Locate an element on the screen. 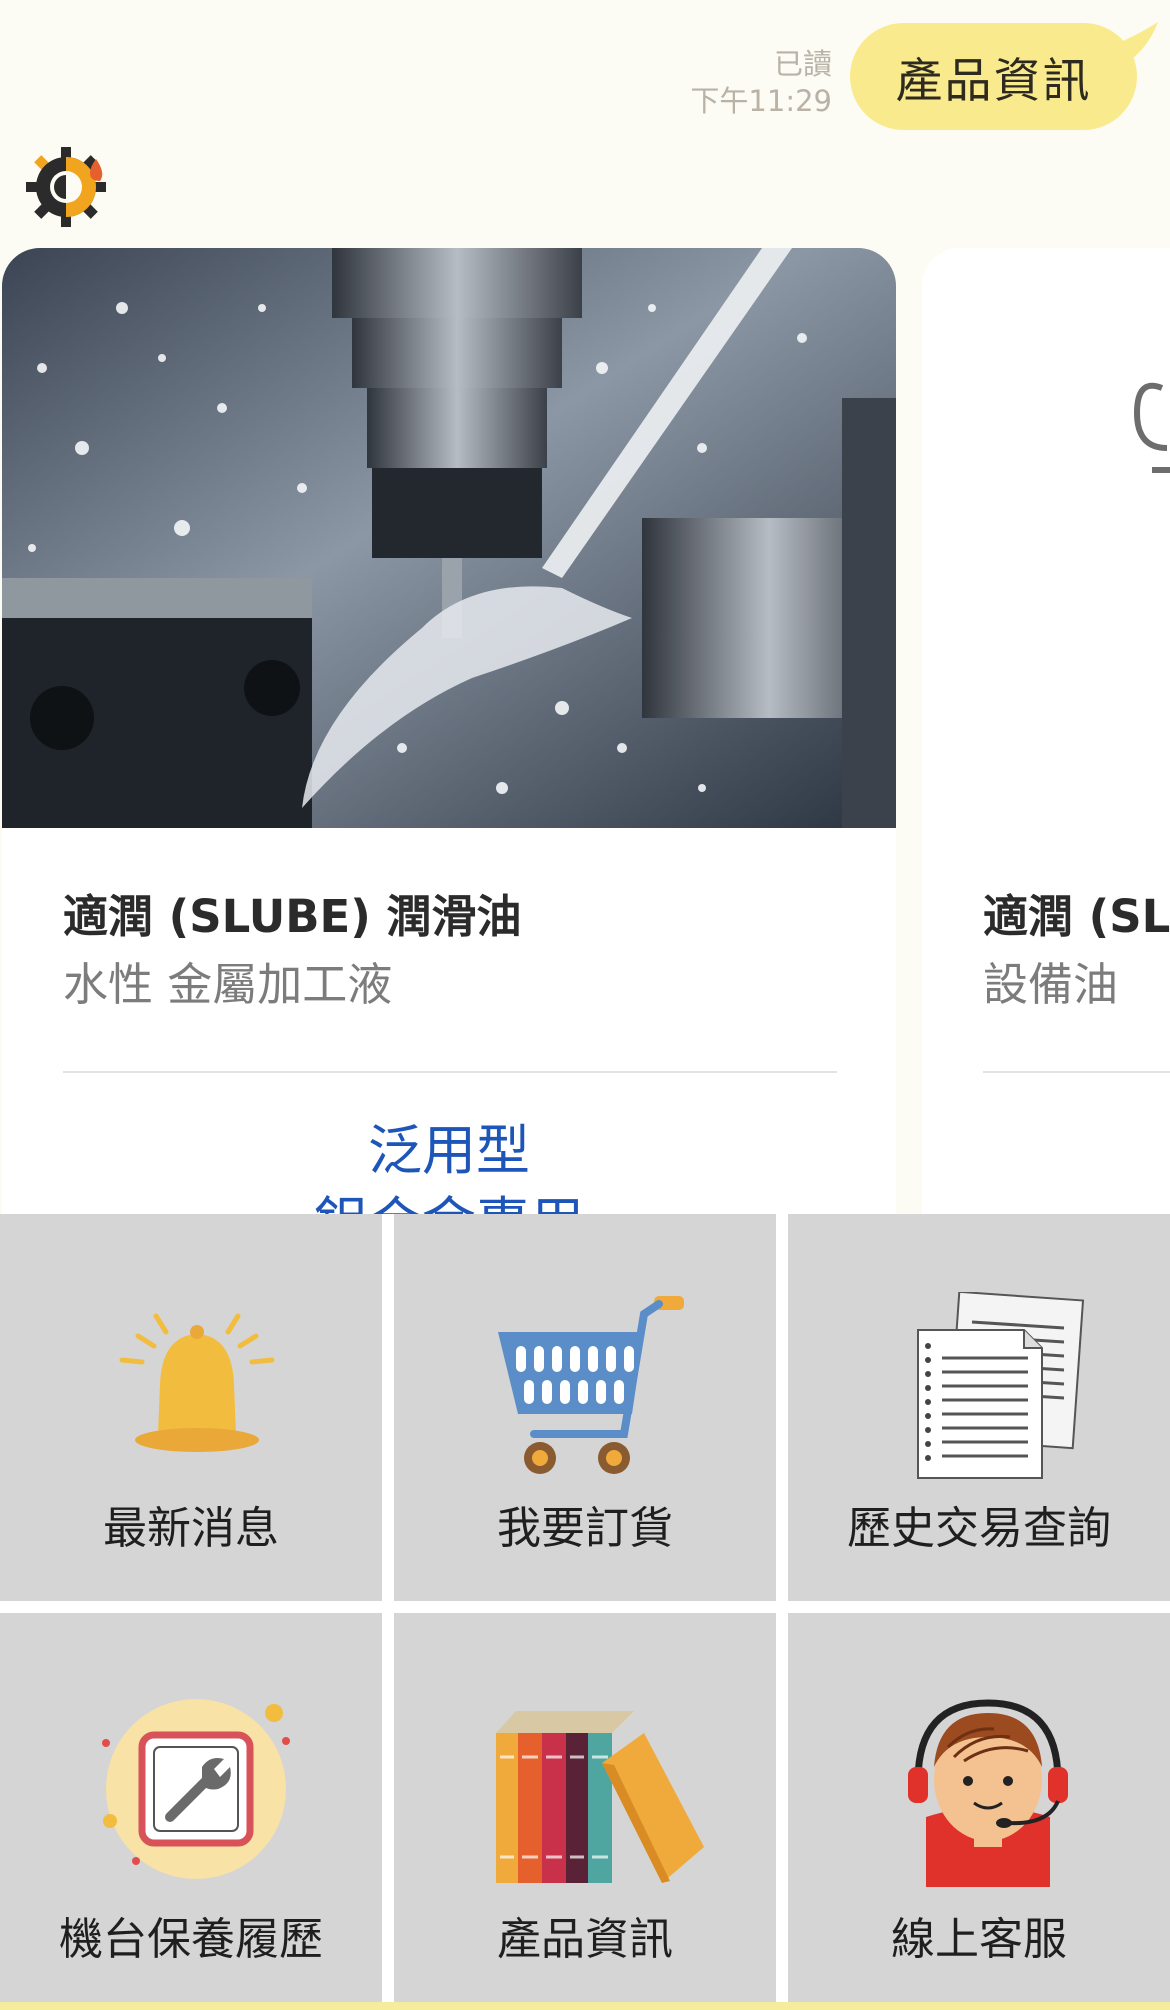 Image resolution: width=1170 pixels, height=2010 pixels. menu-item-label: 產品資訊 is located at coordinates (585, 1939).